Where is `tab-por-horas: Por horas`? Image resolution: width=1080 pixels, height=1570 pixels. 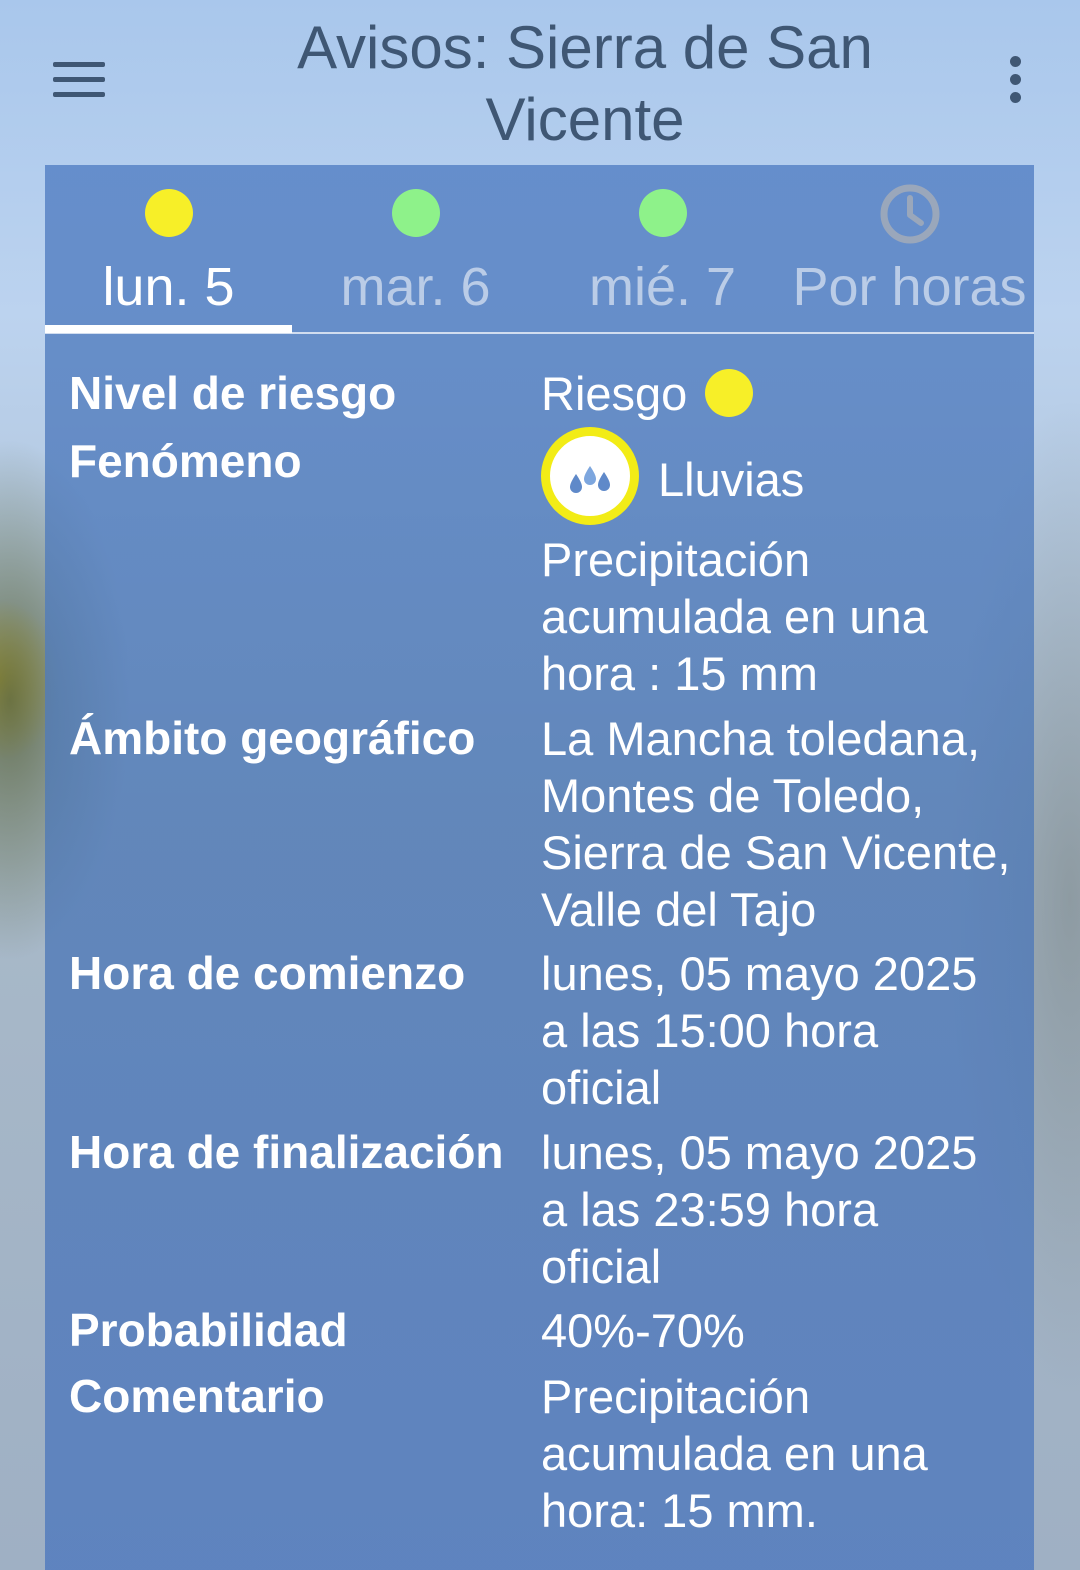 tab-por-horas: Por horas is located at coordinates (909, 250).